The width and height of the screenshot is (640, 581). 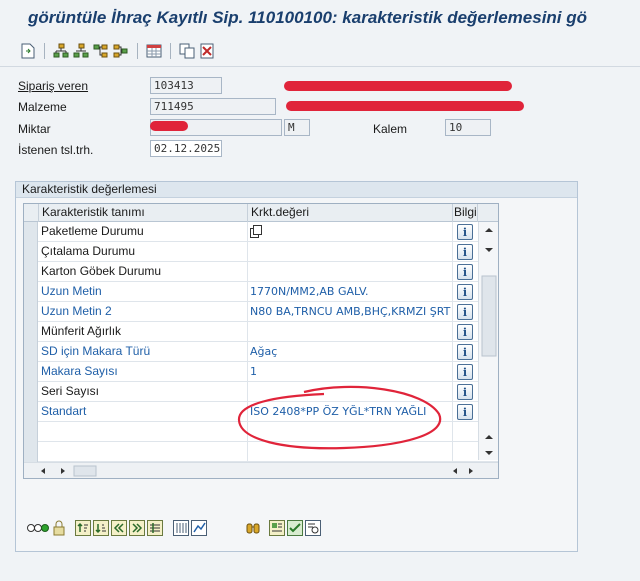 What do you see at coordinates (143, 213) in the screenshot?
I see `column-header-karakteristik: Karakteristik tanımı` at bounding box center [143, 213].